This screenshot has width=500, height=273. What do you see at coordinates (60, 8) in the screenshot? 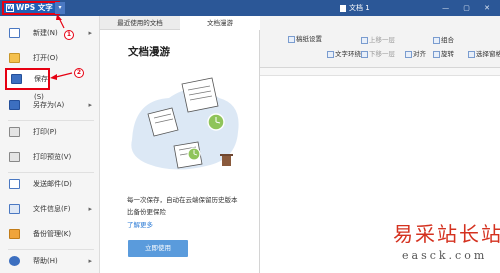
I see `app-menu-dropdown-arrow-icon: ▾` at bounding box center [60, 8].